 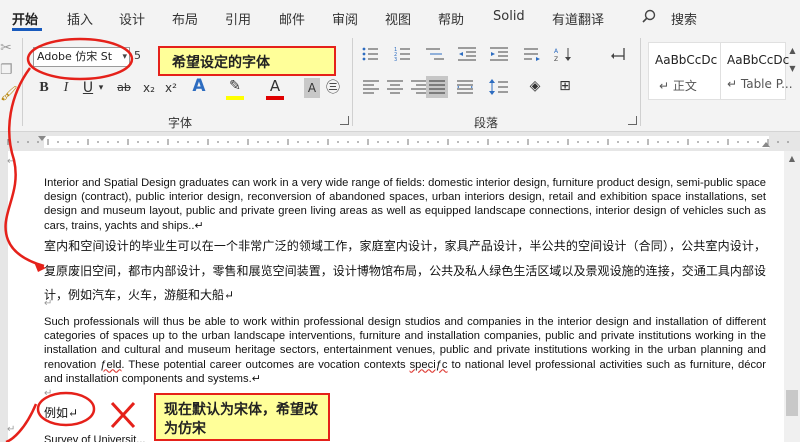 I want to click on ribbon-tab-bar: 开始 插入 设计 布局 引用 邮件 审阅 视图 帮助 Solid 有道翻译 搜索, so click(x=400, y=16).